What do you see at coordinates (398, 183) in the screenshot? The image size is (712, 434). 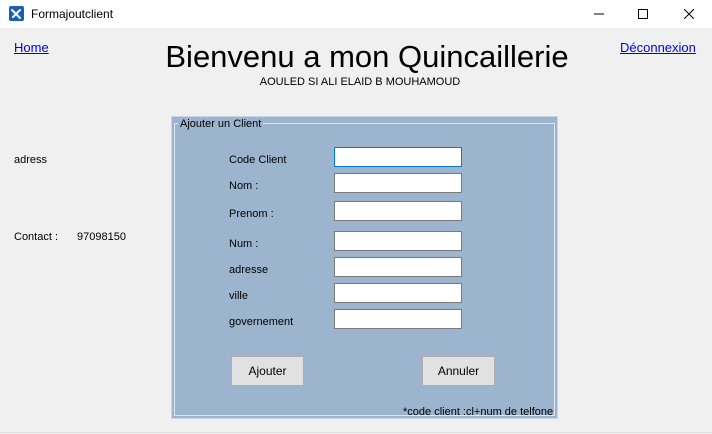 I see `nom-input` at bounding box center [398, 183].